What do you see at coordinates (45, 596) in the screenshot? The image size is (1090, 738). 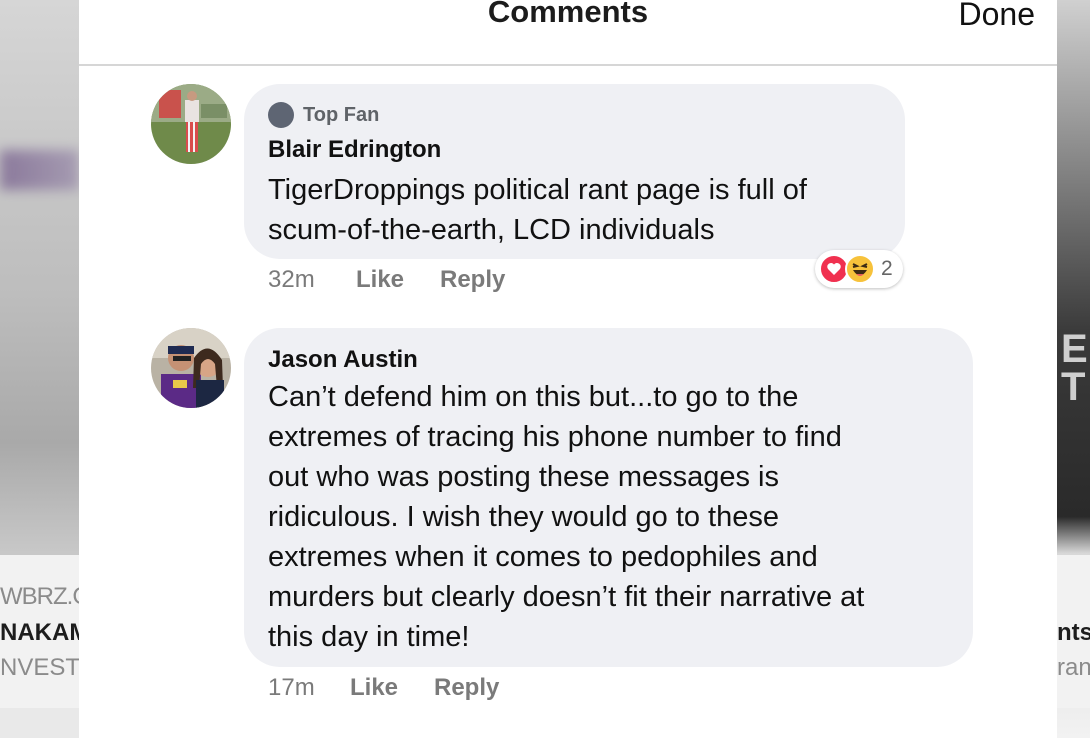 I see `background-source-text: WBRZ.C` at bounding box center [45, 596].